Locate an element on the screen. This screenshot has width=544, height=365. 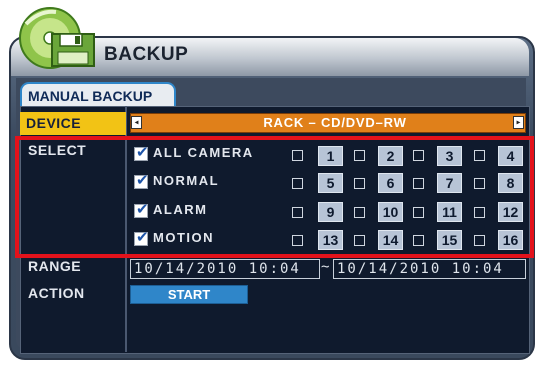
start-button: START is located at coordinates (189, 294).